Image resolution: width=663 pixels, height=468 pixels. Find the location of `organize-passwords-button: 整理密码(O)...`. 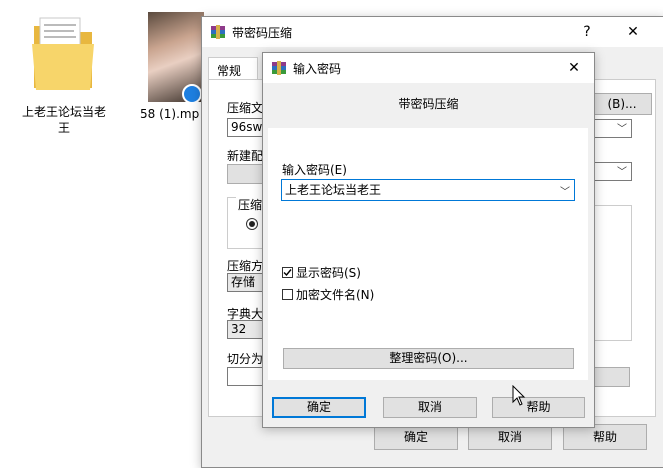

organize-passwords-button: 整理密码(O)... is located at coordinates (428, 358).